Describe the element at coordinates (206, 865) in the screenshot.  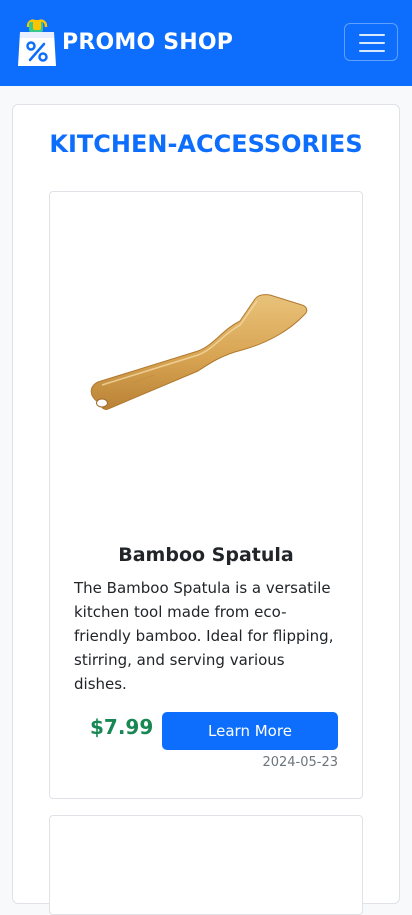
I see `product-card` at that location.